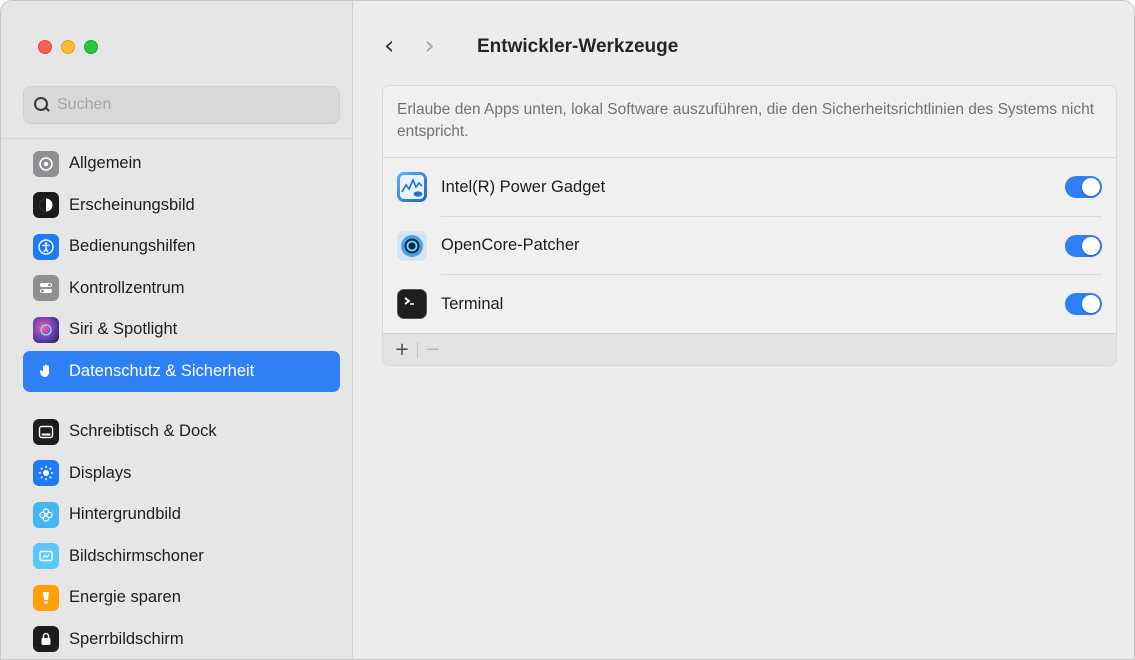  Describe the element at coordinates (409, 46) in the screenshot. I see `history-navigation: ‹ ›` at that location.